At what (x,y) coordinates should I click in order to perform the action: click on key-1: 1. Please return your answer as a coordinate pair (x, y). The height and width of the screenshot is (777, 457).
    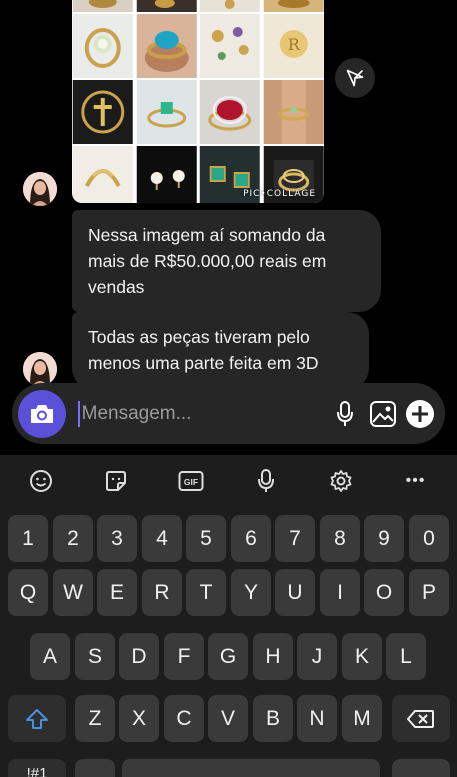
    Looking at the image, I should click on (28, 538).